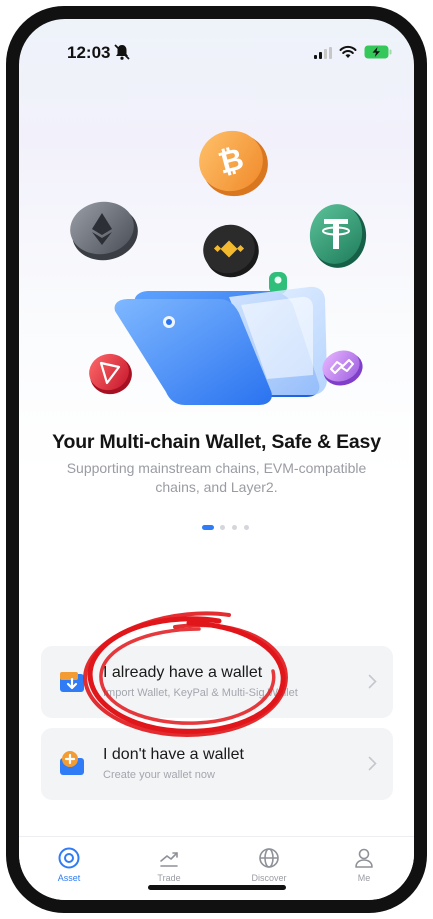  What do you see at coordinates (173, 754) in the screenshot?
I see `dont-have-wallet-title: I don't have a wallet` at bounding box center [173, 754].